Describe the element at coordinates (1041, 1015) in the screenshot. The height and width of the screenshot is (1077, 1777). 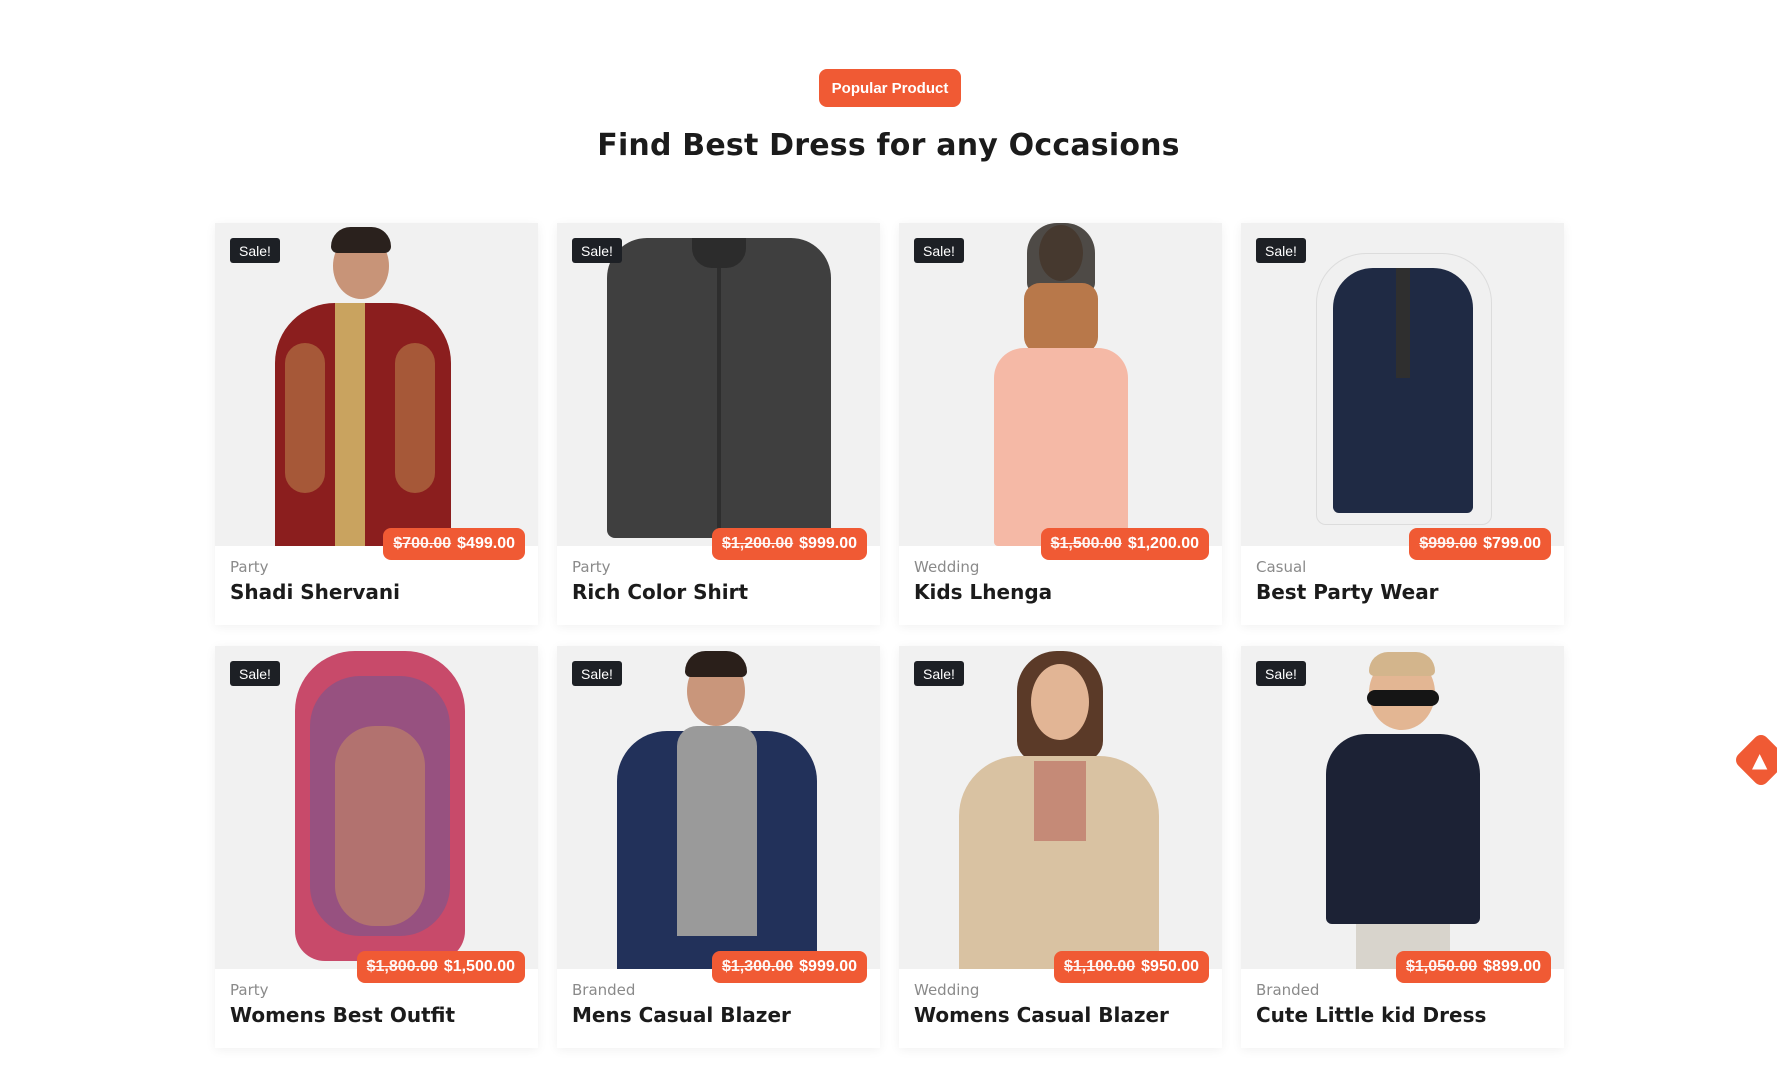
I see `product-name: Womens Casual Blazer` at that location.